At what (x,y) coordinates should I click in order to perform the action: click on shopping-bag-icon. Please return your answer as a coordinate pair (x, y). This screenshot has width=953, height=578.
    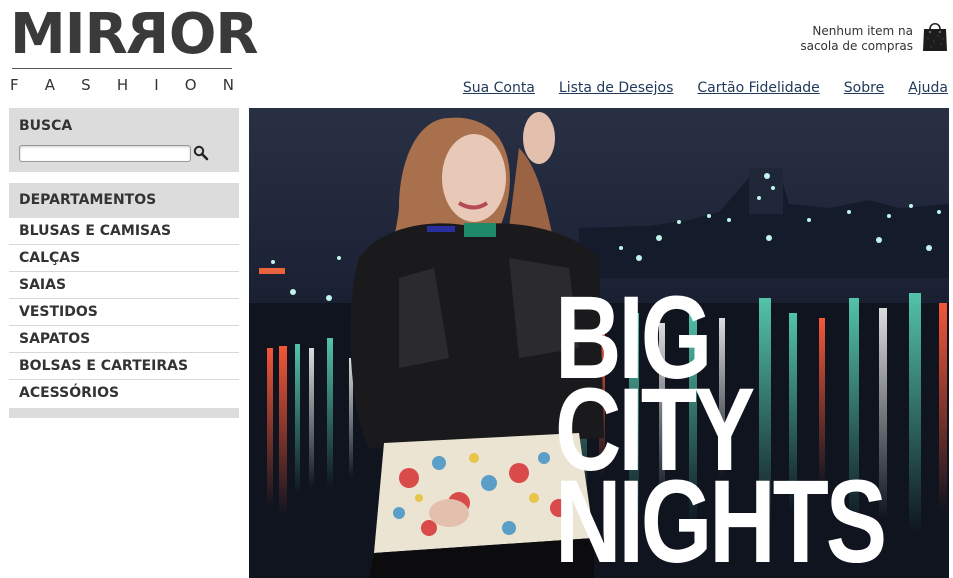
    Looking at the image, I should click on (935, 36).